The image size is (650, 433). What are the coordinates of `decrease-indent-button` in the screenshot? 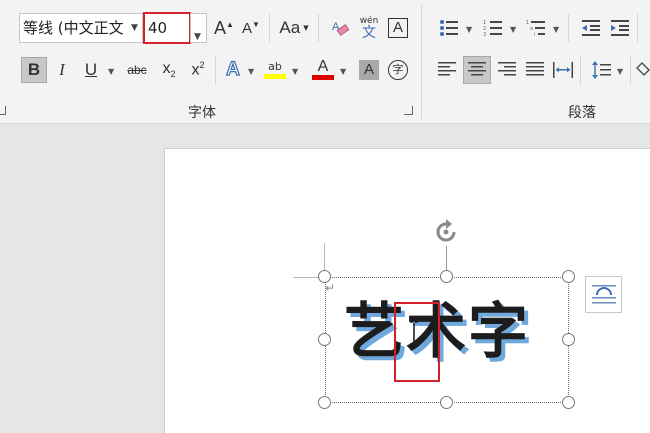 It's located at (591, 28).